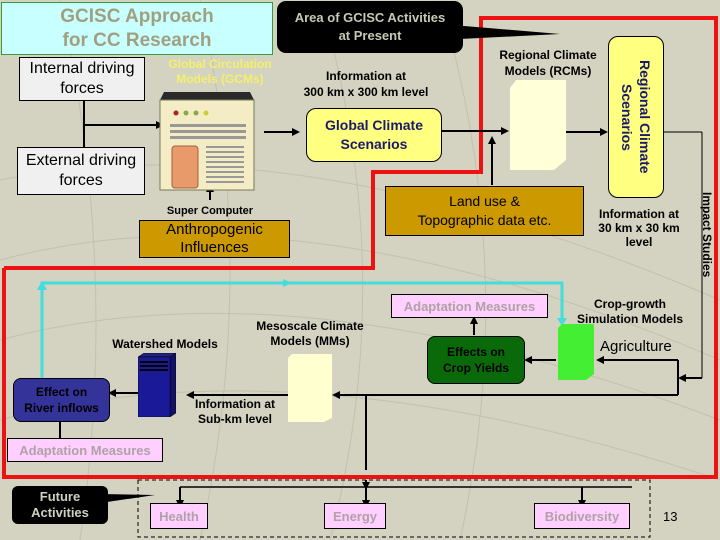 This screenshot has height=540, width=720. What do you see at coordinates (61, 392) in the screenshot?
I see `river-inflows-line-1: Effect on` at bounding box center [61, 392].